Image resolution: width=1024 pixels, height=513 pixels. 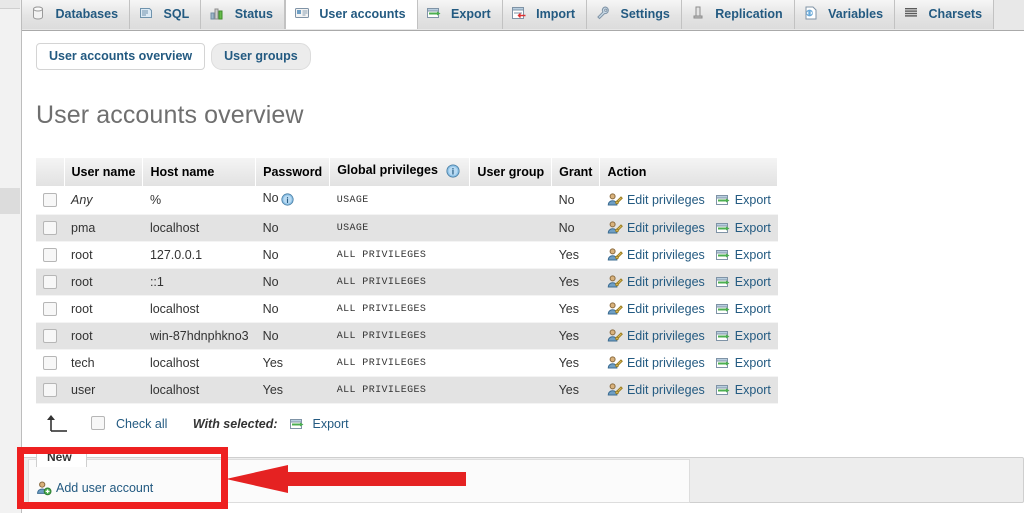 I want to click on cell-password: No i, so click(x=292, y=200).